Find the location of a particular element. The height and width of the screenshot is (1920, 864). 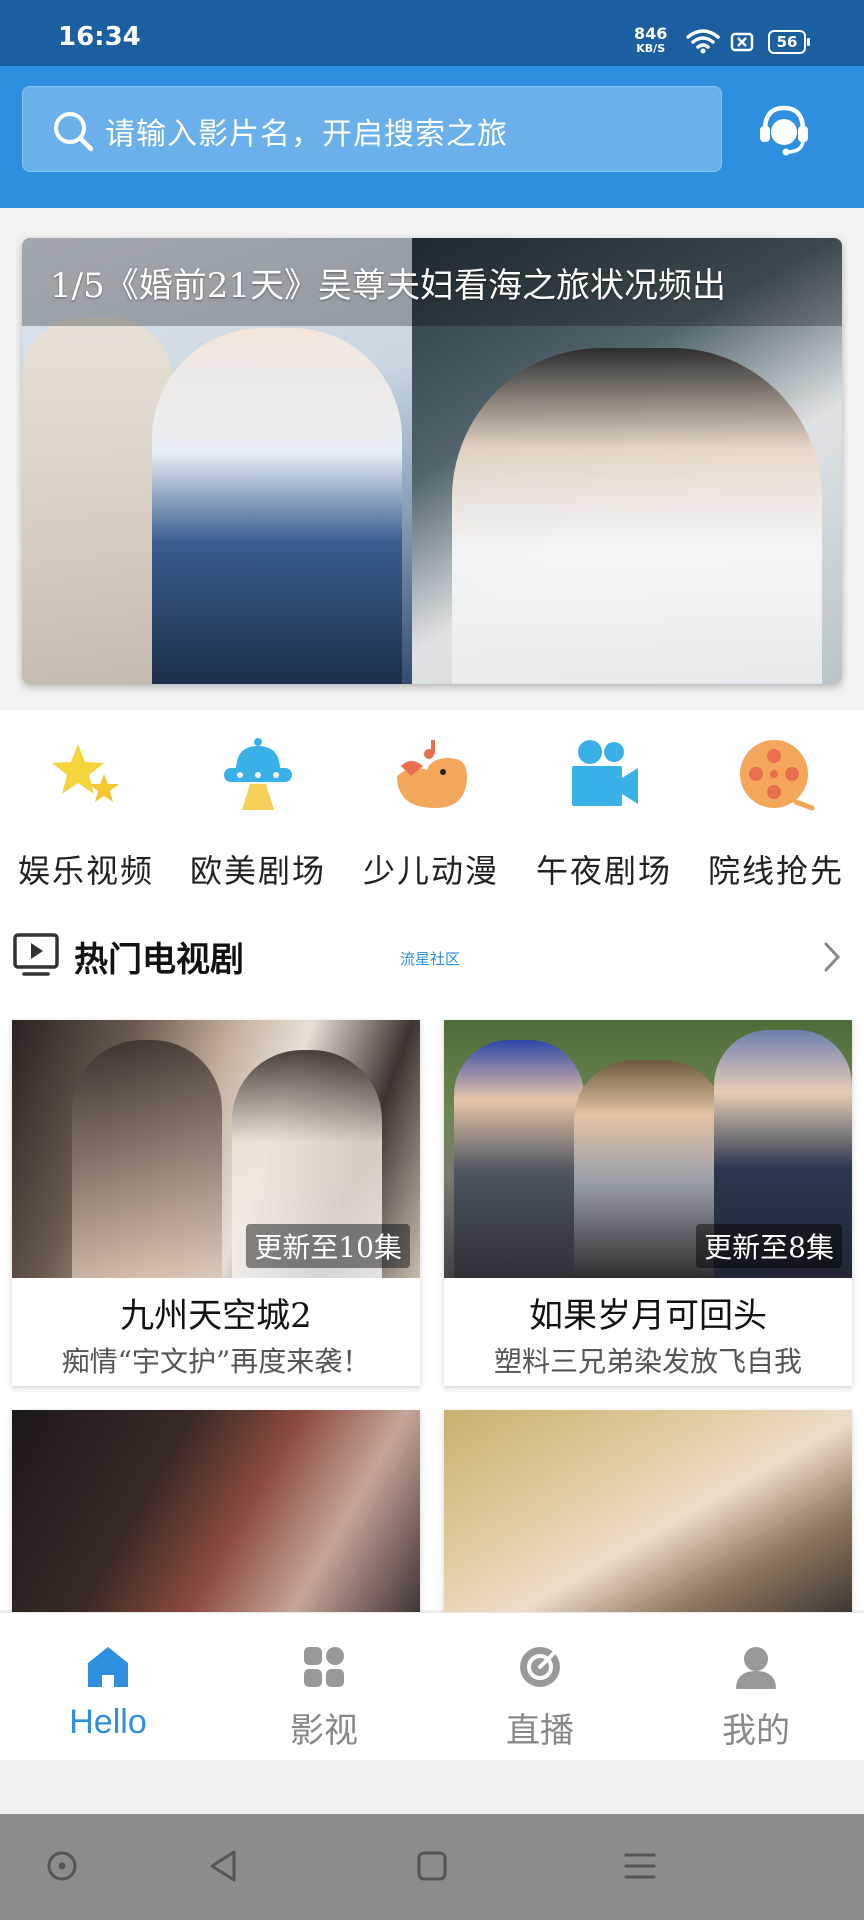

assistant-icon is located at coordinates (62, 1866).